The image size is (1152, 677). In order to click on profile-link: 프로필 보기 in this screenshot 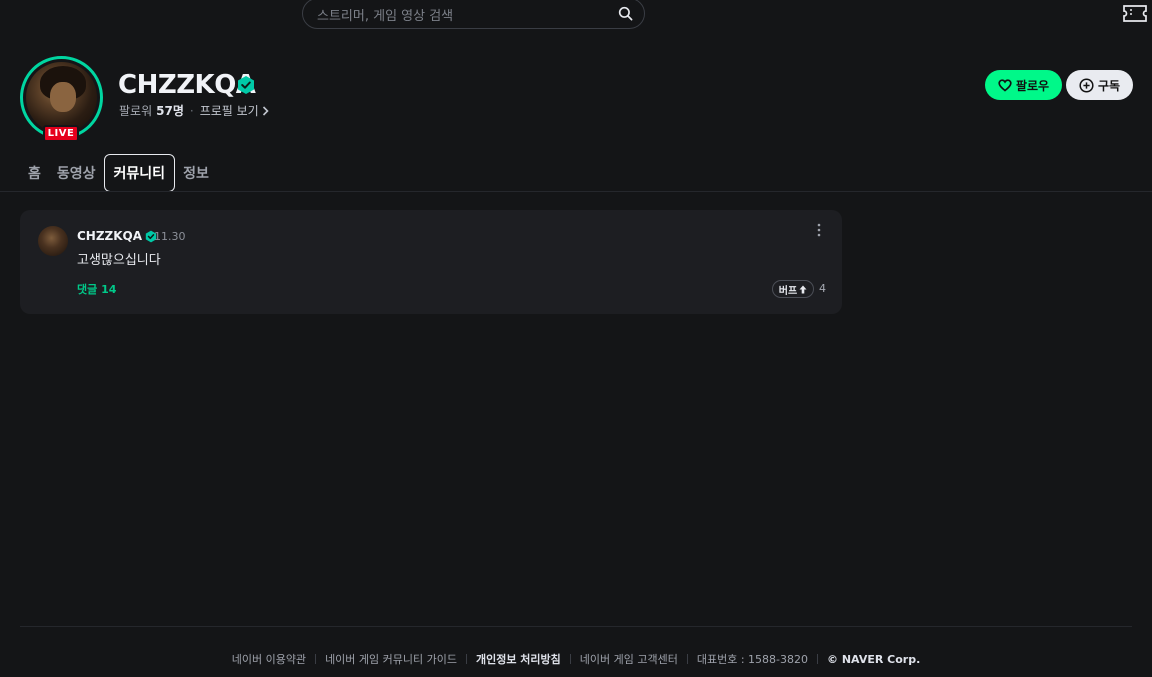, I will do `click(234, 111)`.